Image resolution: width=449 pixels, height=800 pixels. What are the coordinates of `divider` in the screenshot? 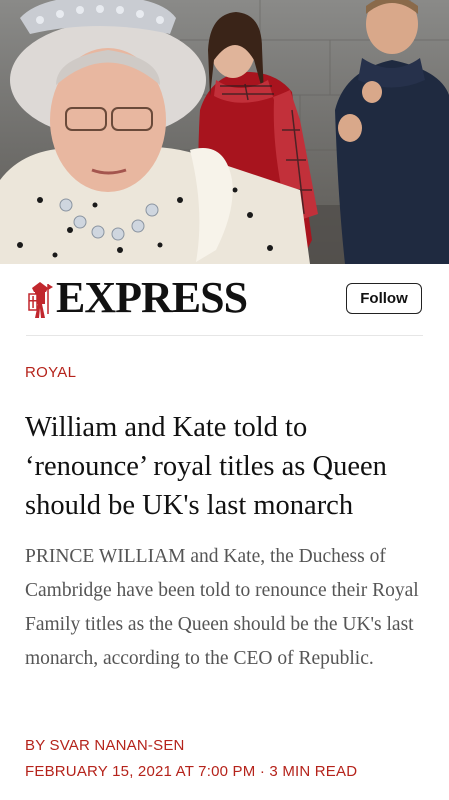 It's located at (224, 335).